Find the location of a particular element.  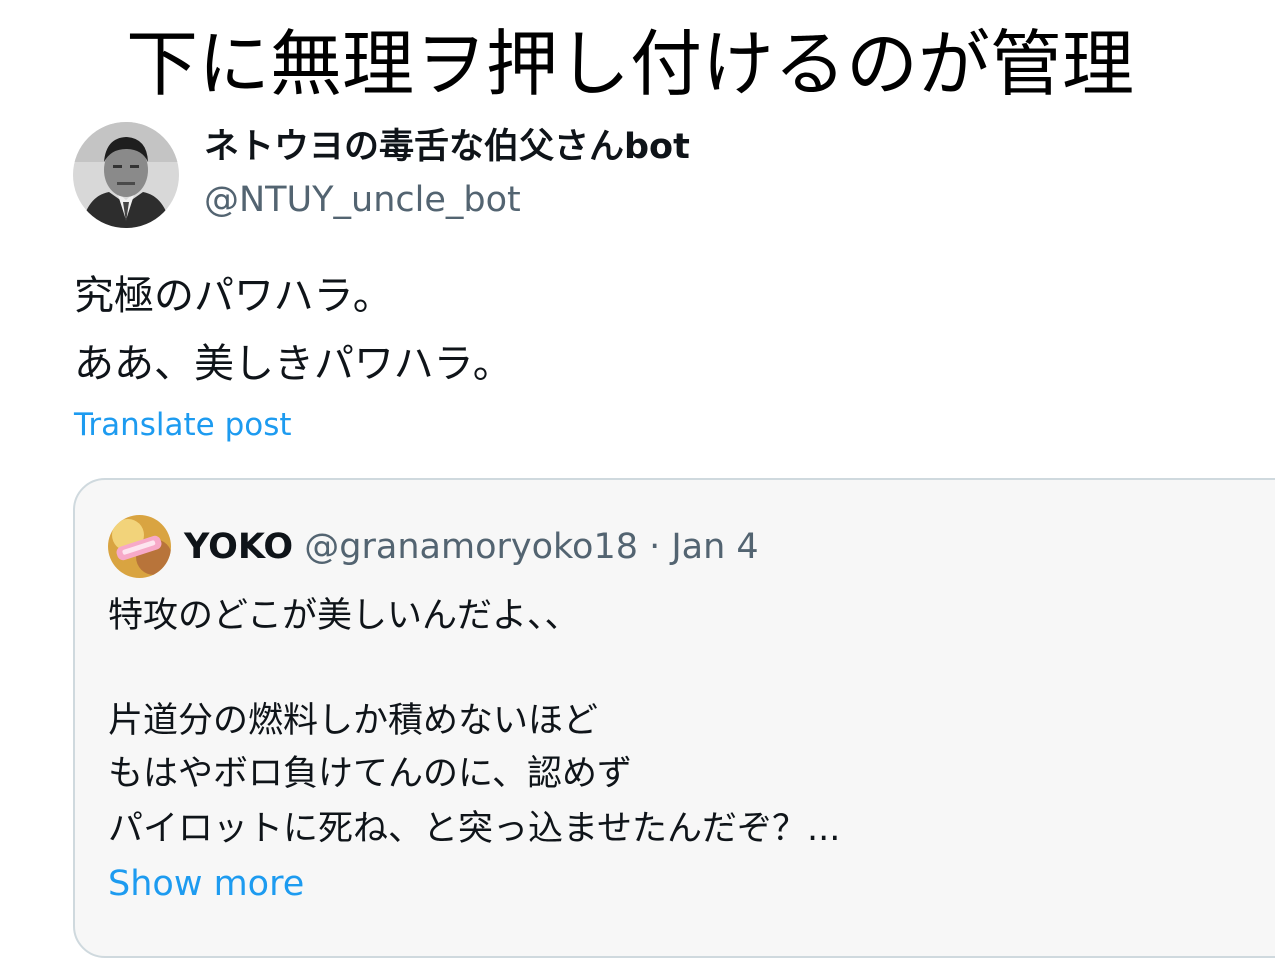

quoted-post-header: YOKO @granamoryoko18 · Jan 4 is located at coordinates (471, 547).